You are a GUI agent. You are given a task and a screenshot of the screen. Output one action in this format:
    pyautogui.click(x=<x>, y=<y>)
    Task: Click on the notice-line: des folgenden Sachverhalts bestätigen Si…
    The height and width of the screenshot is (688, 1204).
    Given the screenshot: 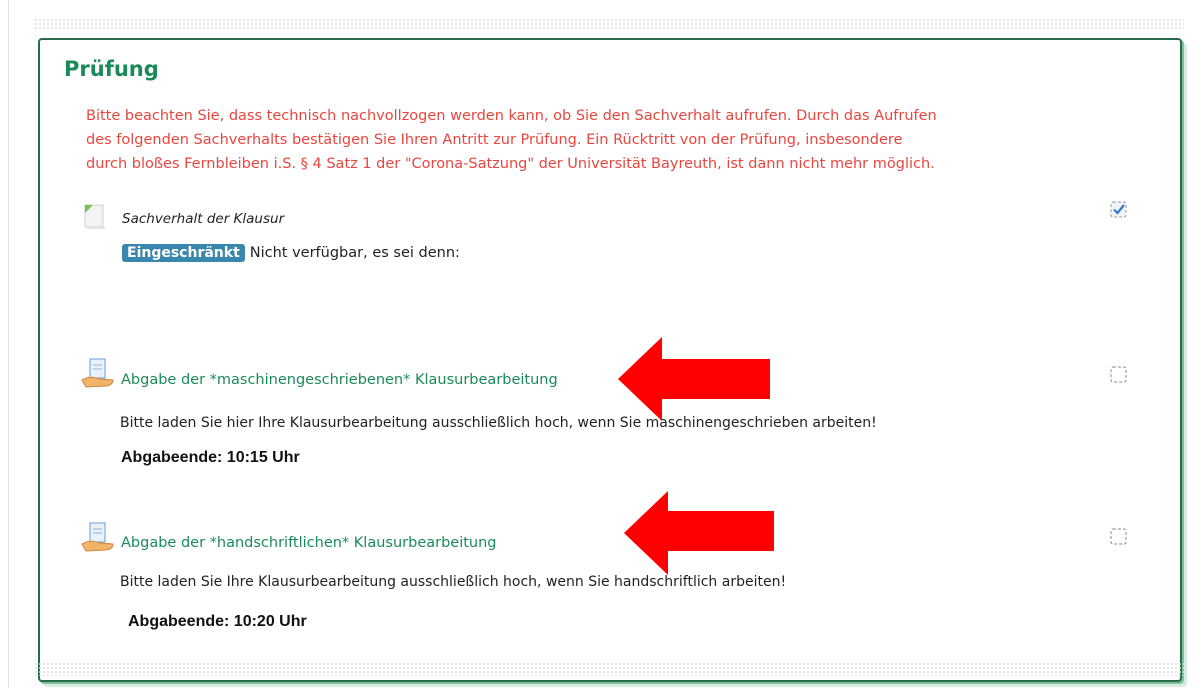 What is the action you would take?
    pyautogui.click(x=494, y=140)
    